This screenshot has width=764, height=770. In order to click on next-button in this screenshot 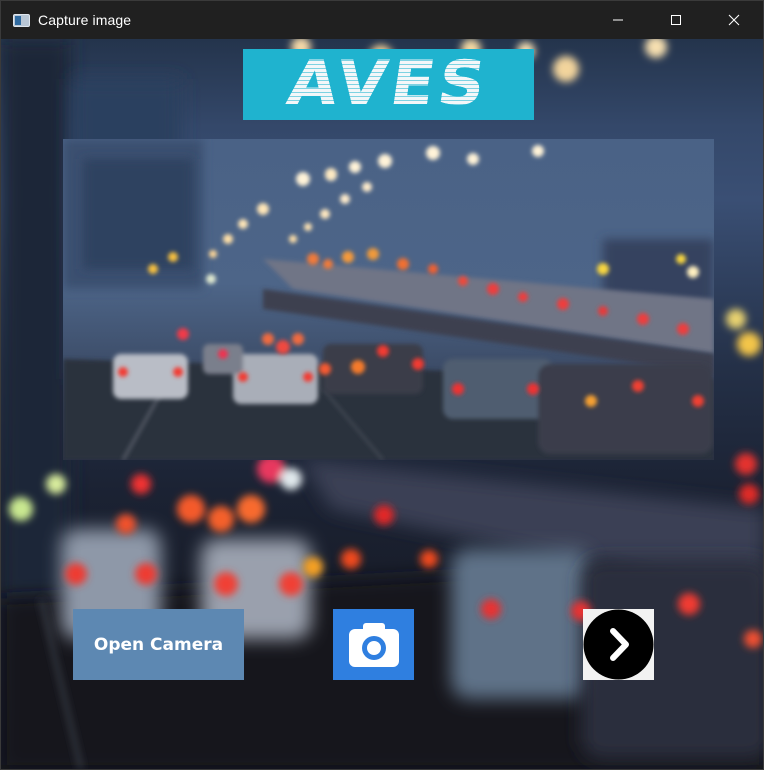, I will do `click(618, 644)`.